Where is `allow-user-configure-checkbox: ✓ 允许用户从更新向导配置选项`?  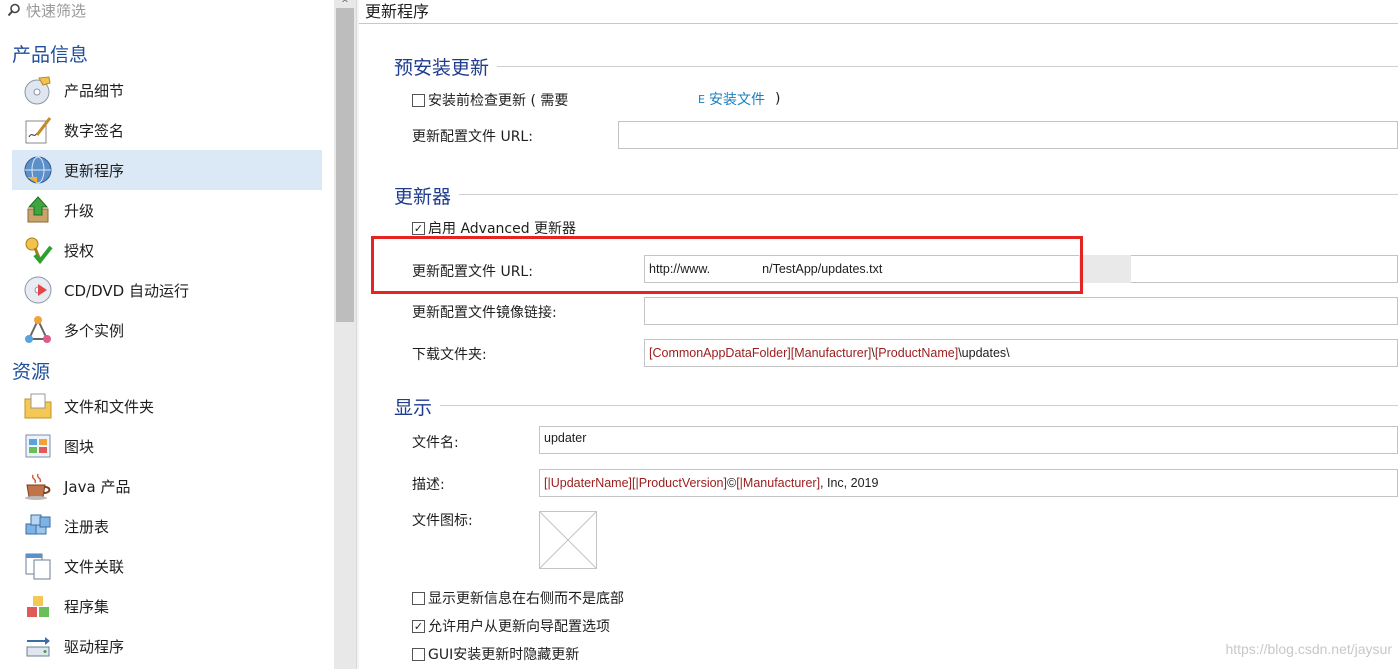 allow-user-configure-checkbox: ✓ 允许用户从更新向导配置选项 is located at coordinates (511, 626).